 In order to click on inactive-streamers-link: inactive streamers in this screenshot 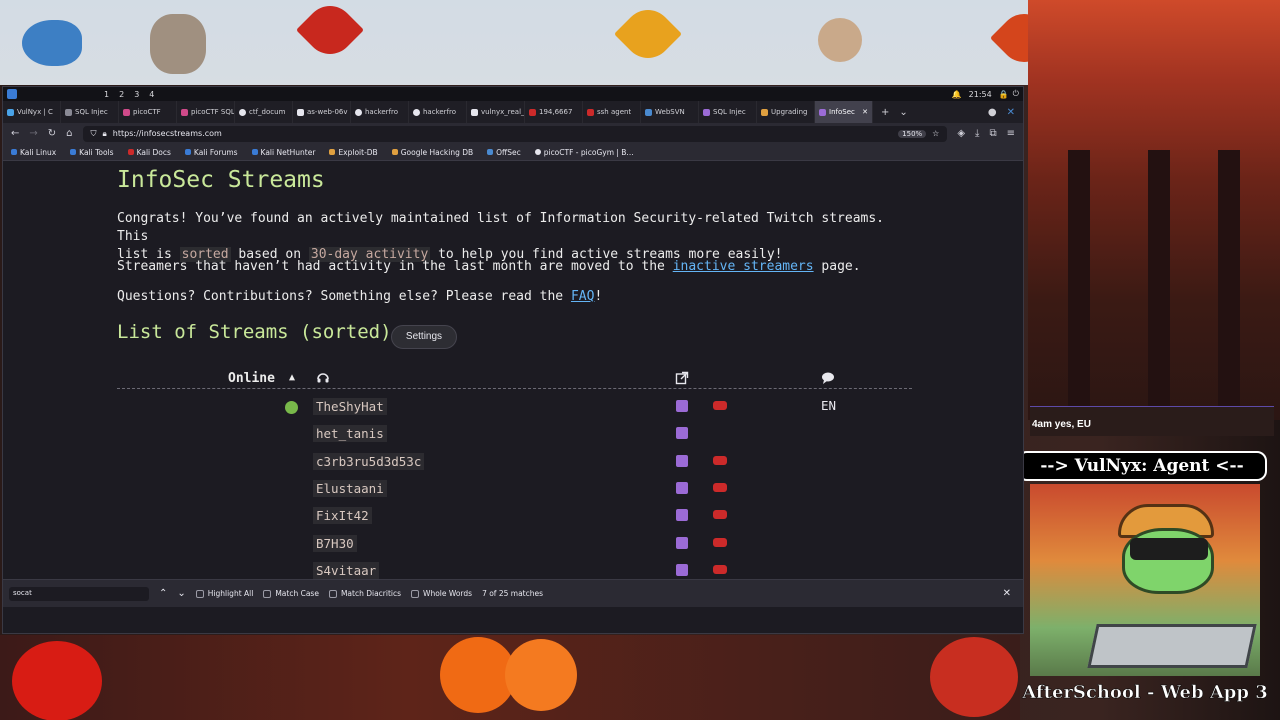, I will do `click(743, 266)`.